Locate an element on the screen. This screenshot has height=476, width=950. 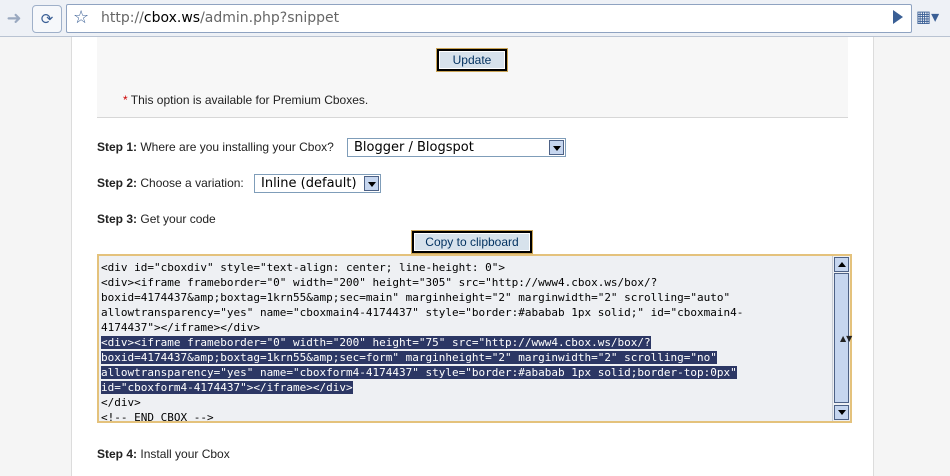
step1-text: Where are you installing your Cbox? is located at coordinates (237, 147).